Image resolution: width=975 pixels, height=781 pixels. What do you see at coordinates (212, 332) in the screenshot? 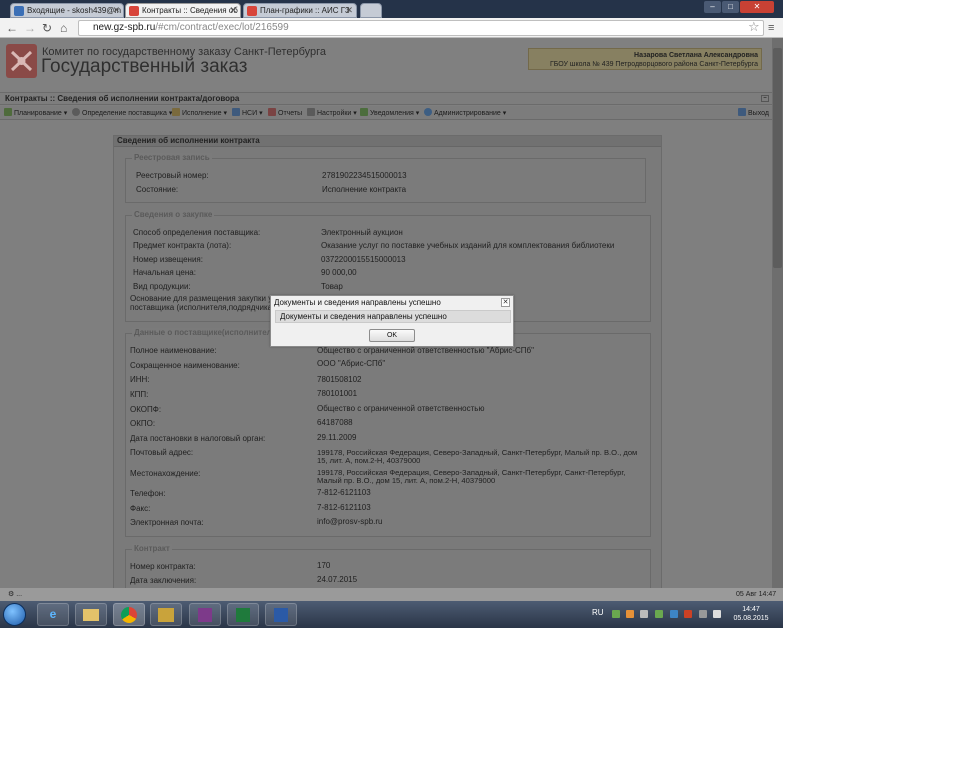
I see `section-legend: Данные о поставщике(исполнителе, по` at bounding box center [212, 332].